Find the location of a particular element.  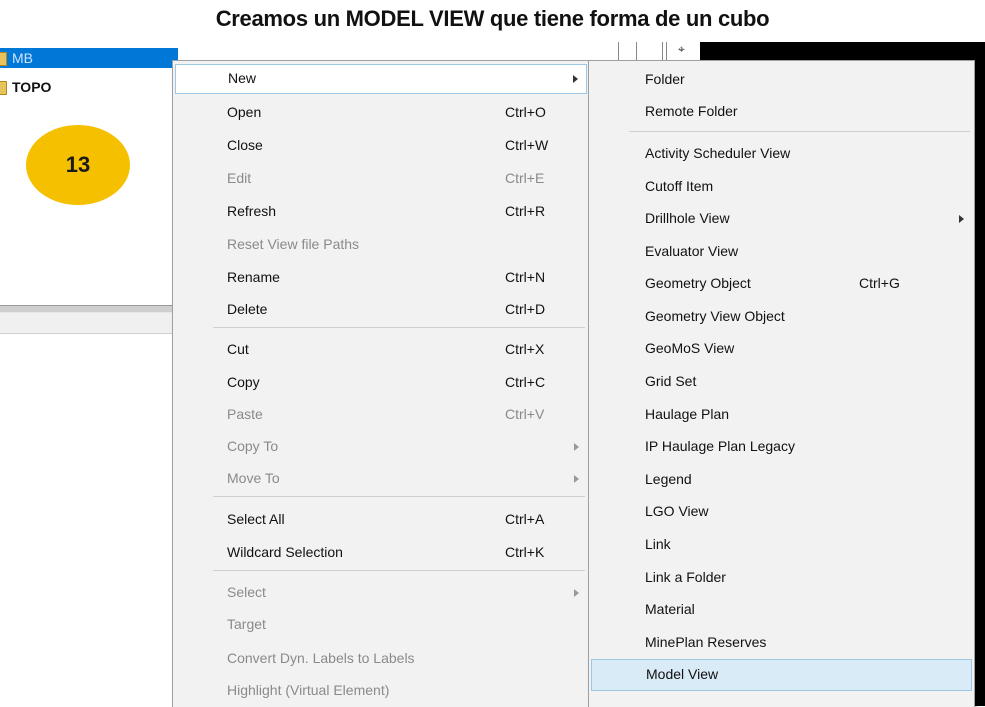

menu-item-cut: Cut Ctrl+X is located at coordinates (381, 350).